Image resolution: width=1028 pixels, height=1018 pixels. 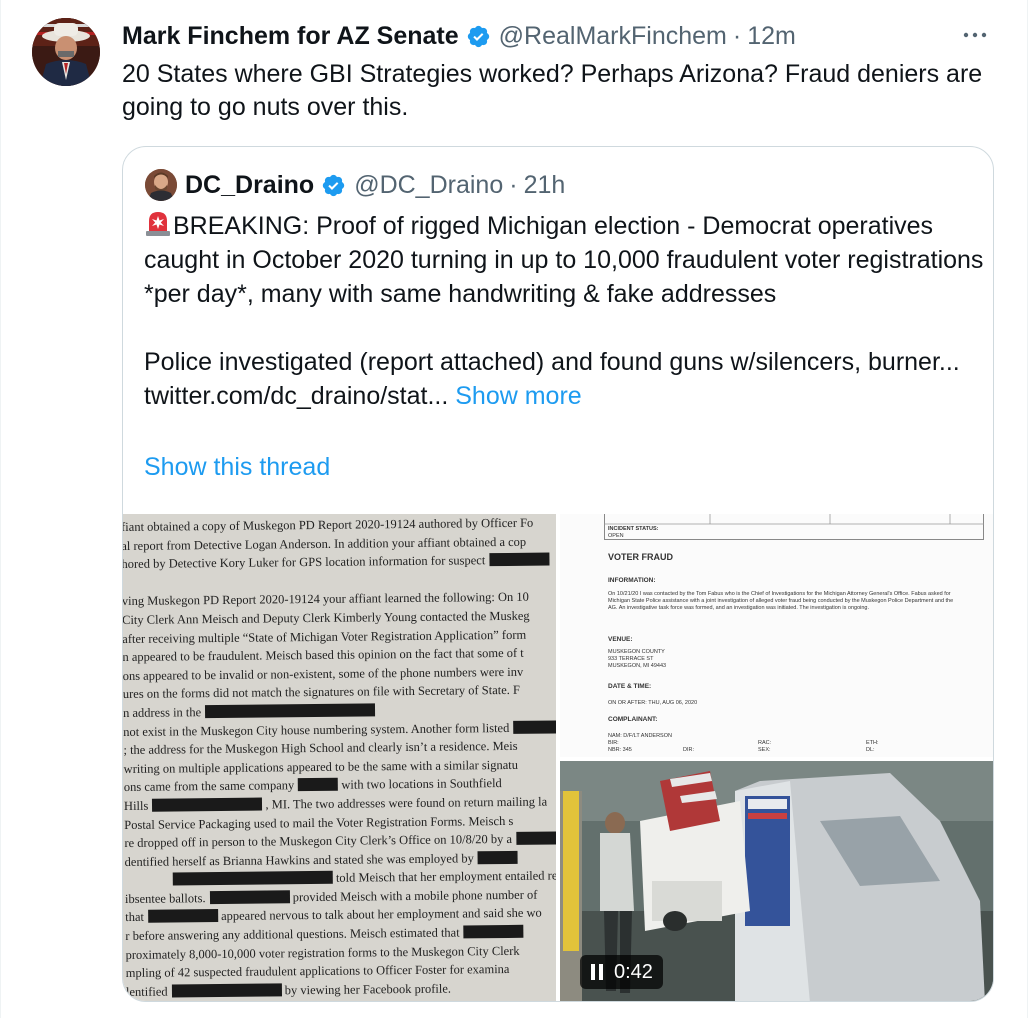 What do you see at coordinates (0, 509) in the screenshot?
I see `left-border` at bounding box center [0, 509].